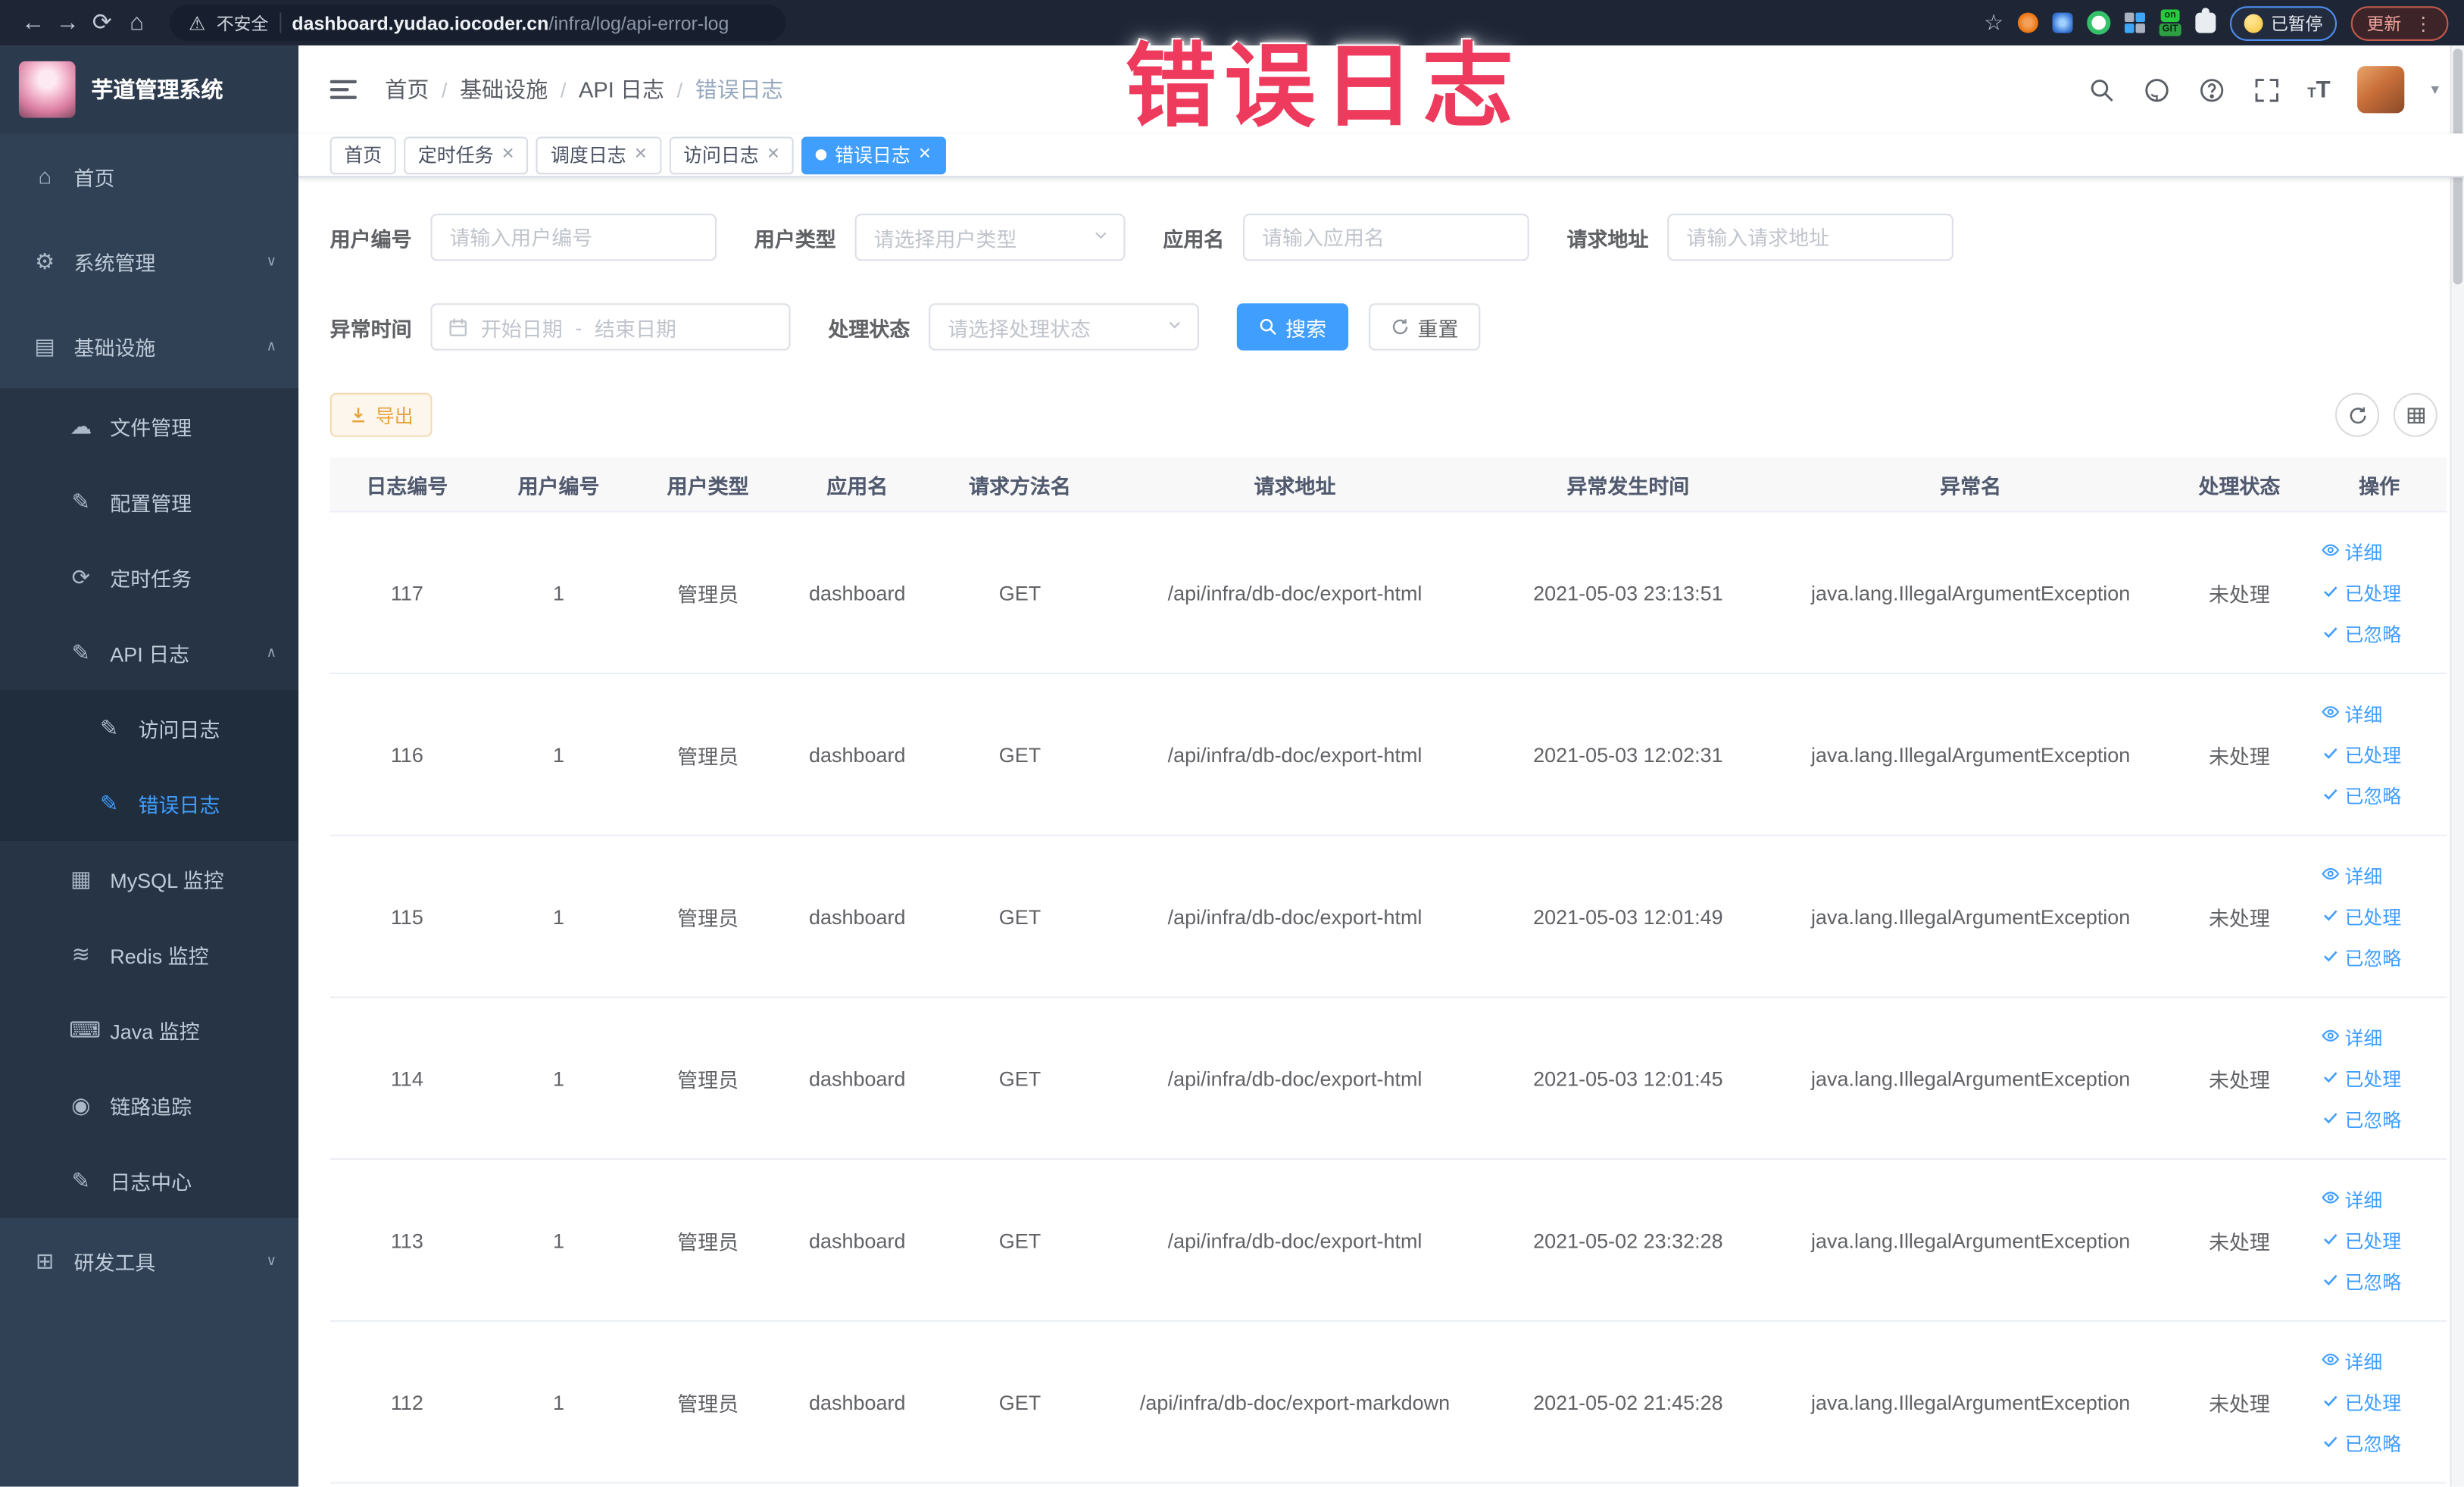 The image size is (2464, 1487). I want to click on breadcrumb-item: 首页, so click(407, 89).